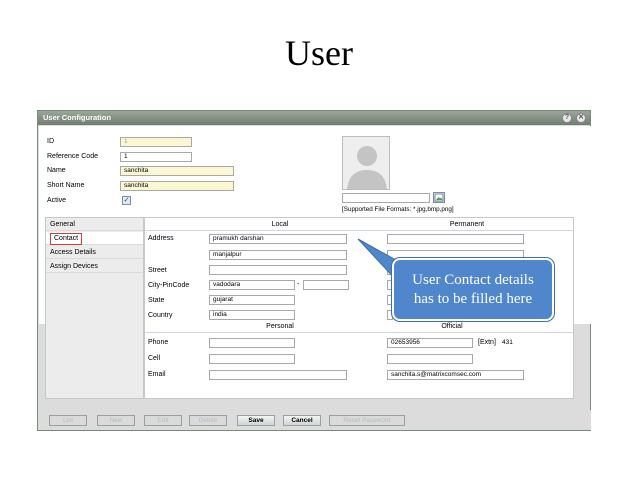  What do you see at coordinates (326, 285) in the screenshot?
I see `local-pincode-field` at bounding box center [326, 285].